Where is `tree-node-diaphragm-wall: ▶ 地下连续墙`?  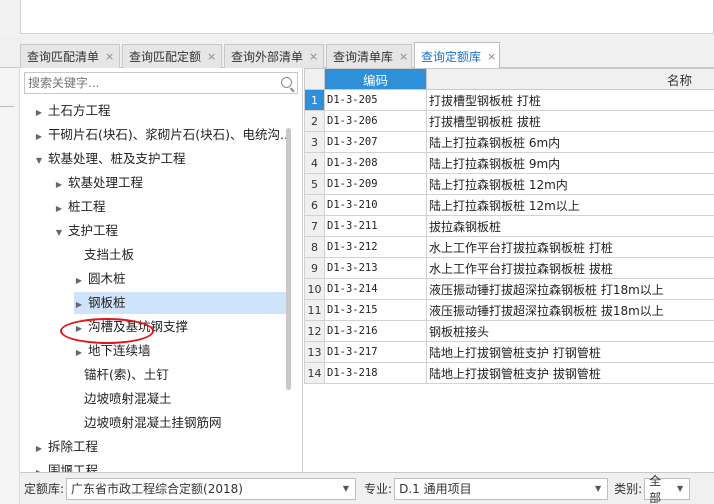
tree-node-diaphragm-wall: ▶ 地下连续墙 is located at coordinates (112, 351).